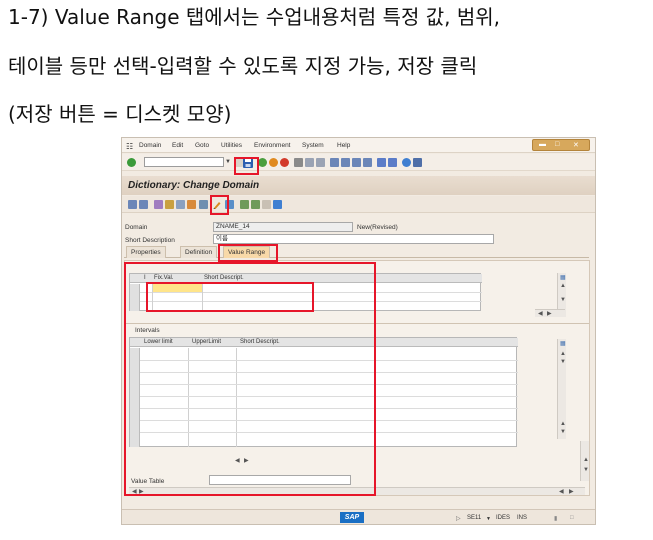 This screenshot has width=653, height=540. I want to click on menu-domain: Domain, so click(150, 145).